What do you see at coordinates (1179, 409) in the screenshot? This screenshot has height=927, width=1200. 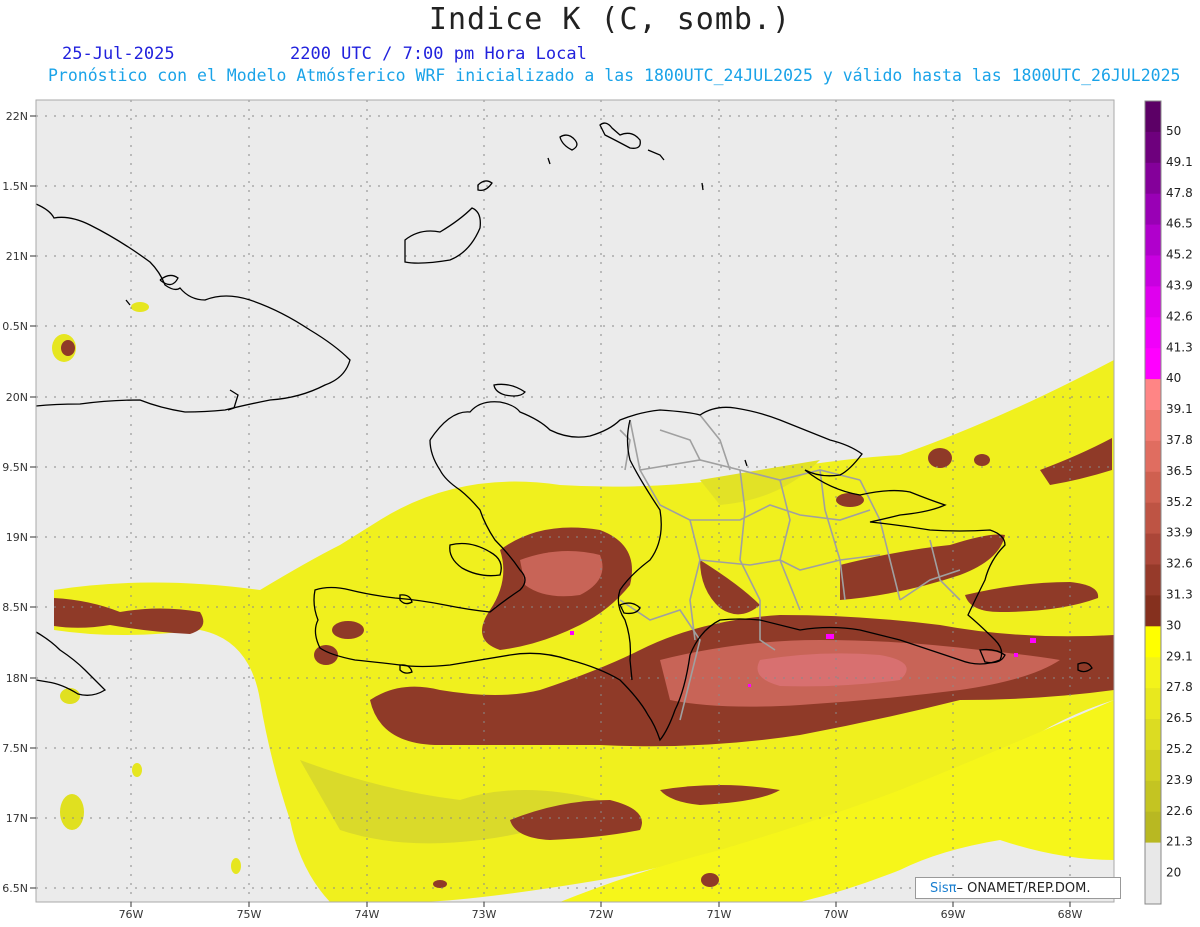 I see `colorbar-label: 39.1` at bounding box center [1179, 409].